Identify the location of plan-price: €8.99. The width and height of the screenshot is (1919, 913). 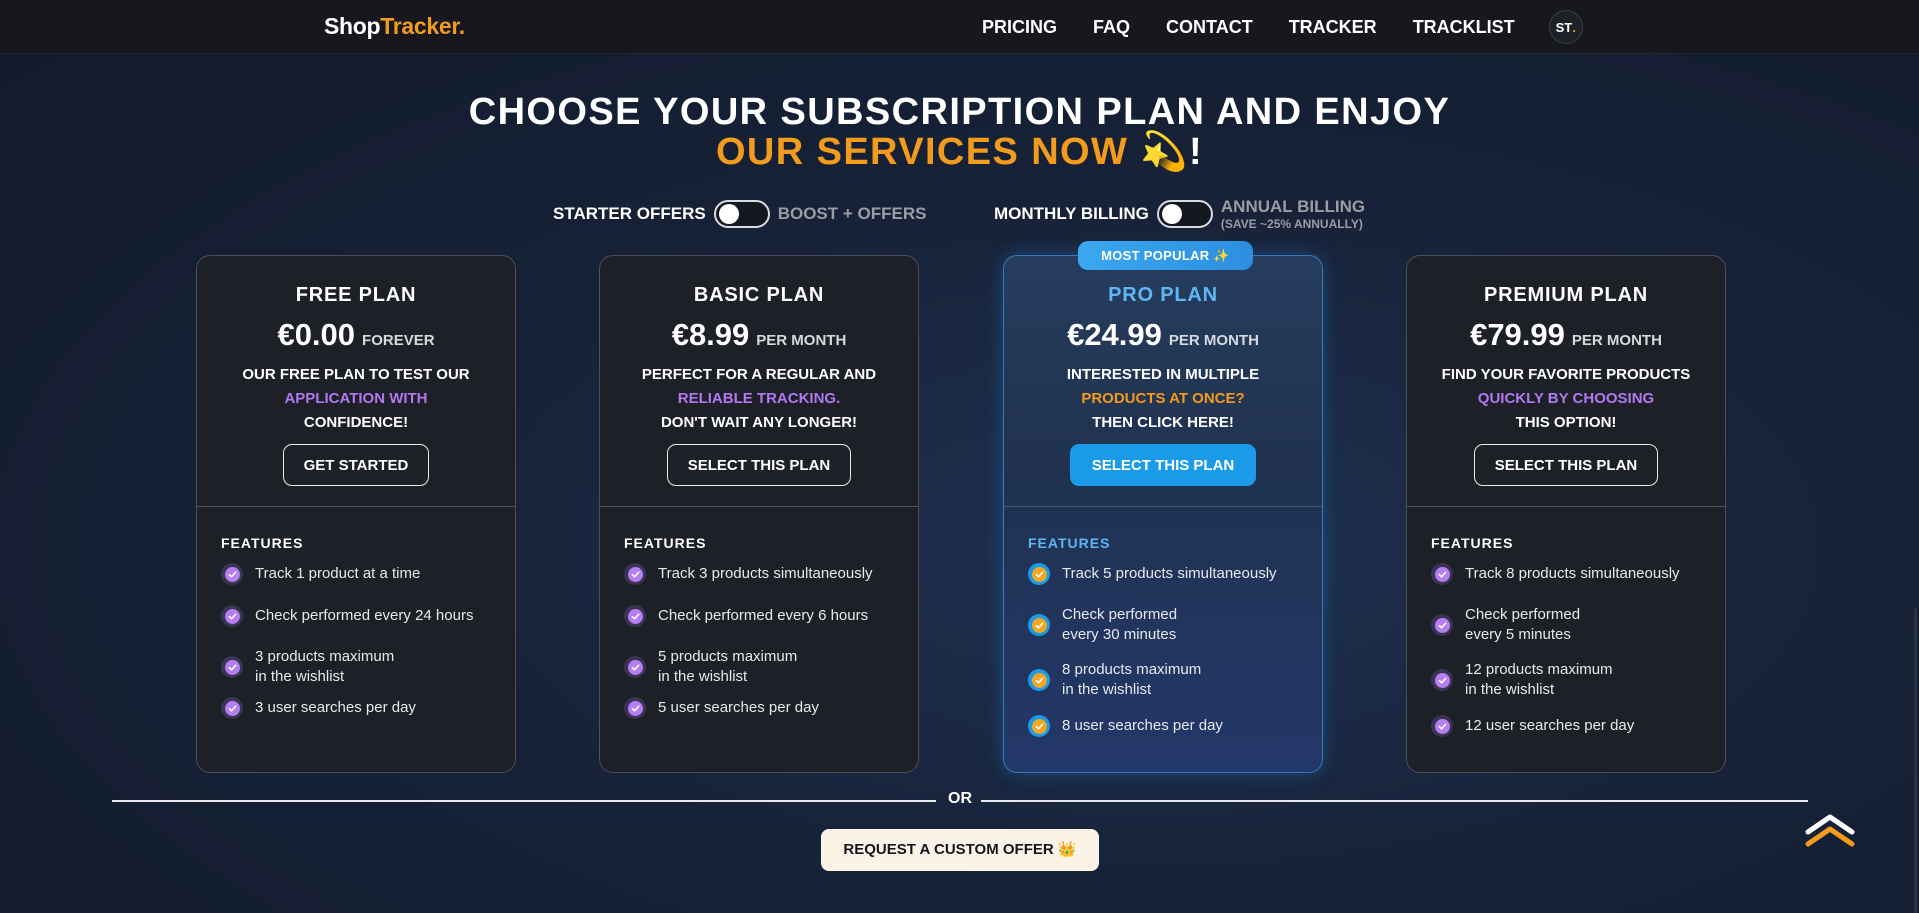
(710, 334).